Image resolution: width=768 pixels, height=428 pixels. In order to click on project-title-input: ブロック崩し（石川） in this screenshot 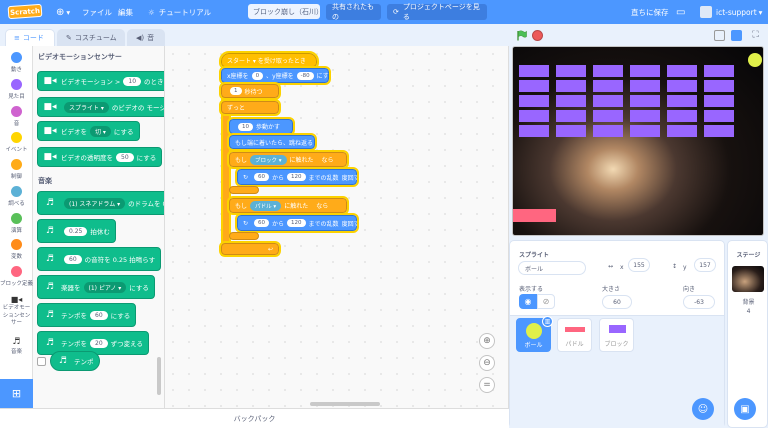, I will do `click(285, 11)`.